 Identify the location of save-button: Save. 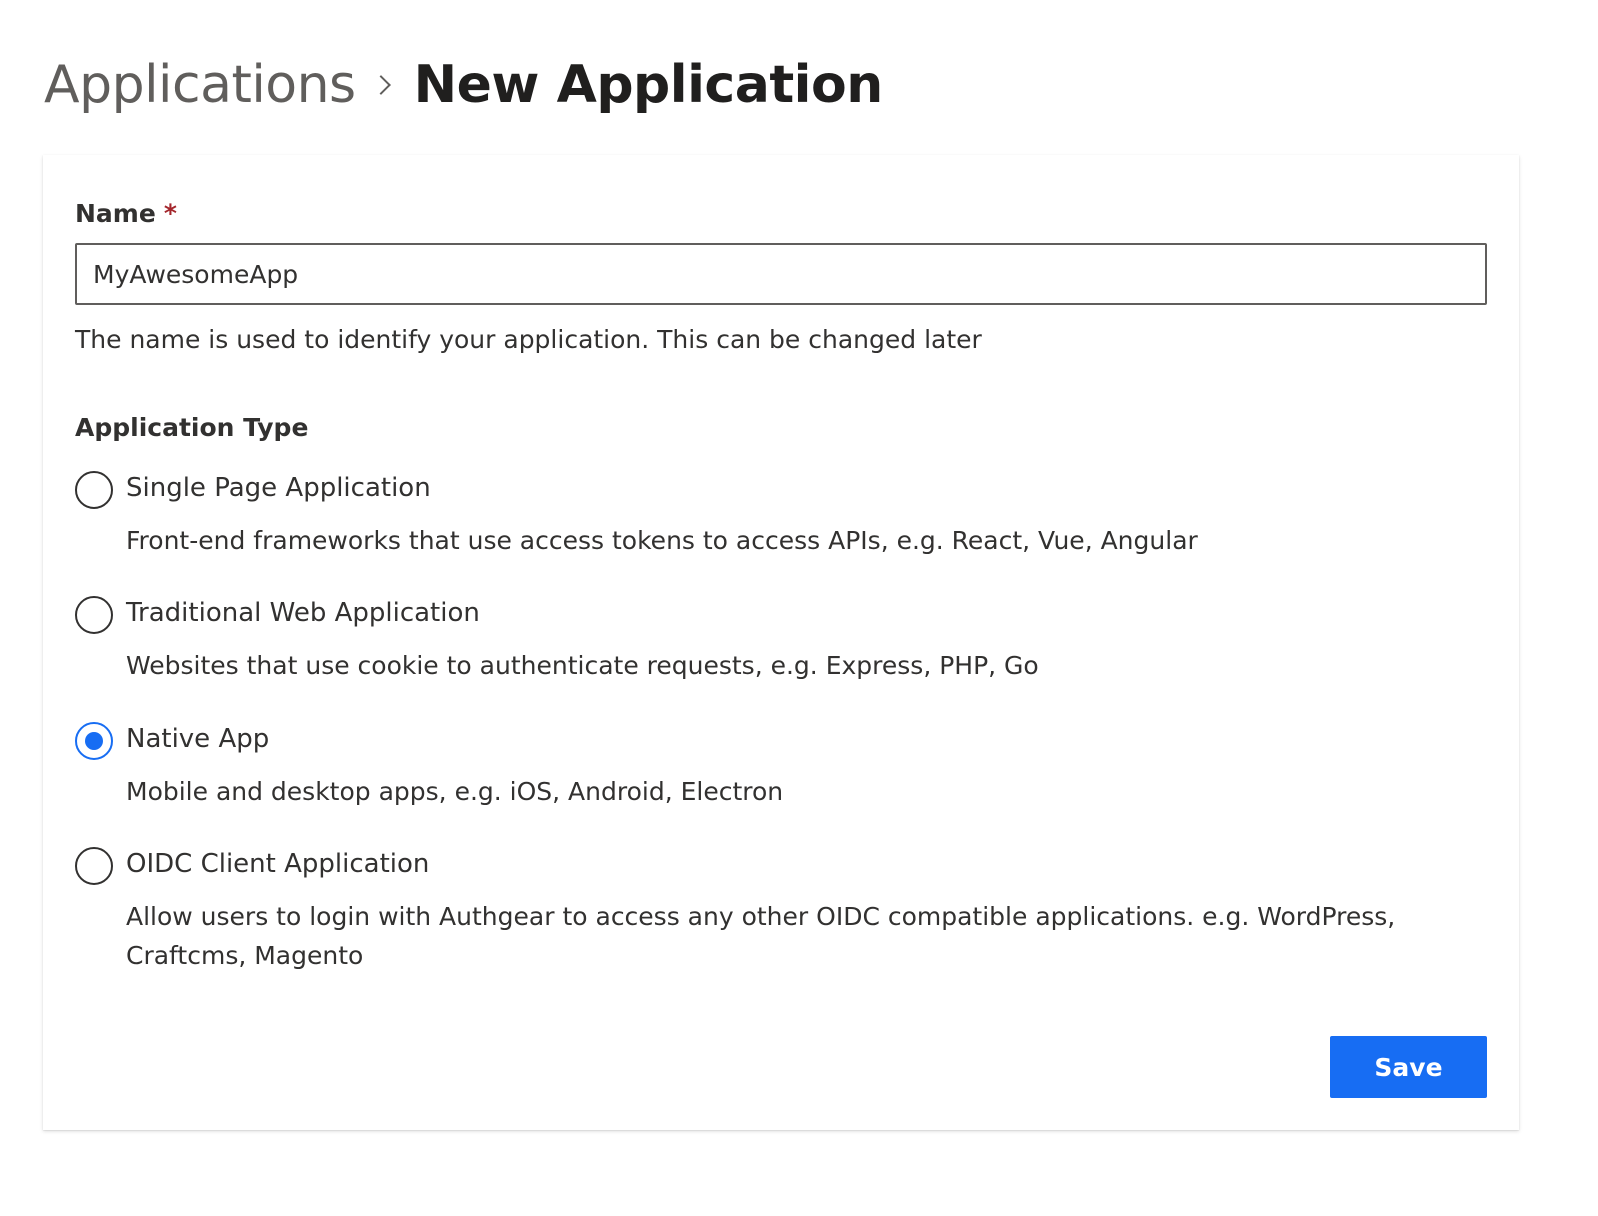
(1408, 1067).